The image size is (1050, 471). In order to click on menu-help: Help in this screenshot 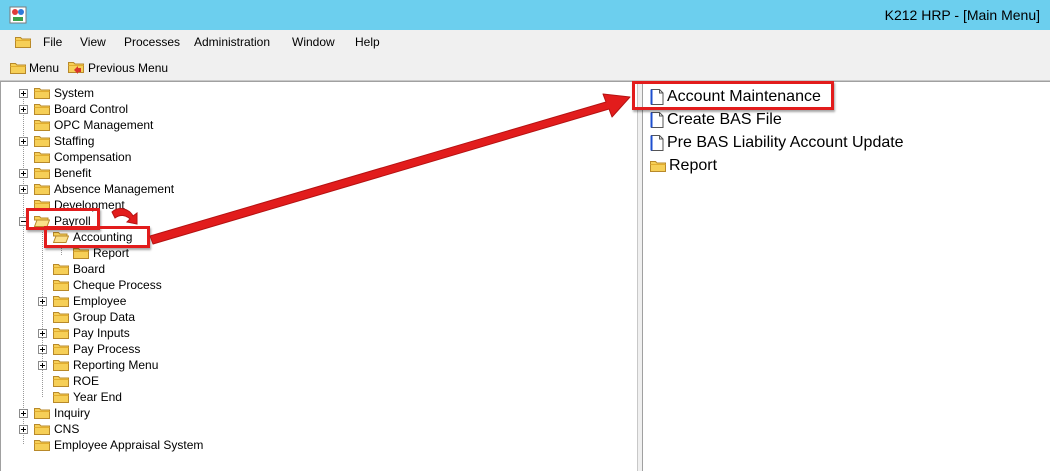, I will do `click(367, 42)`.